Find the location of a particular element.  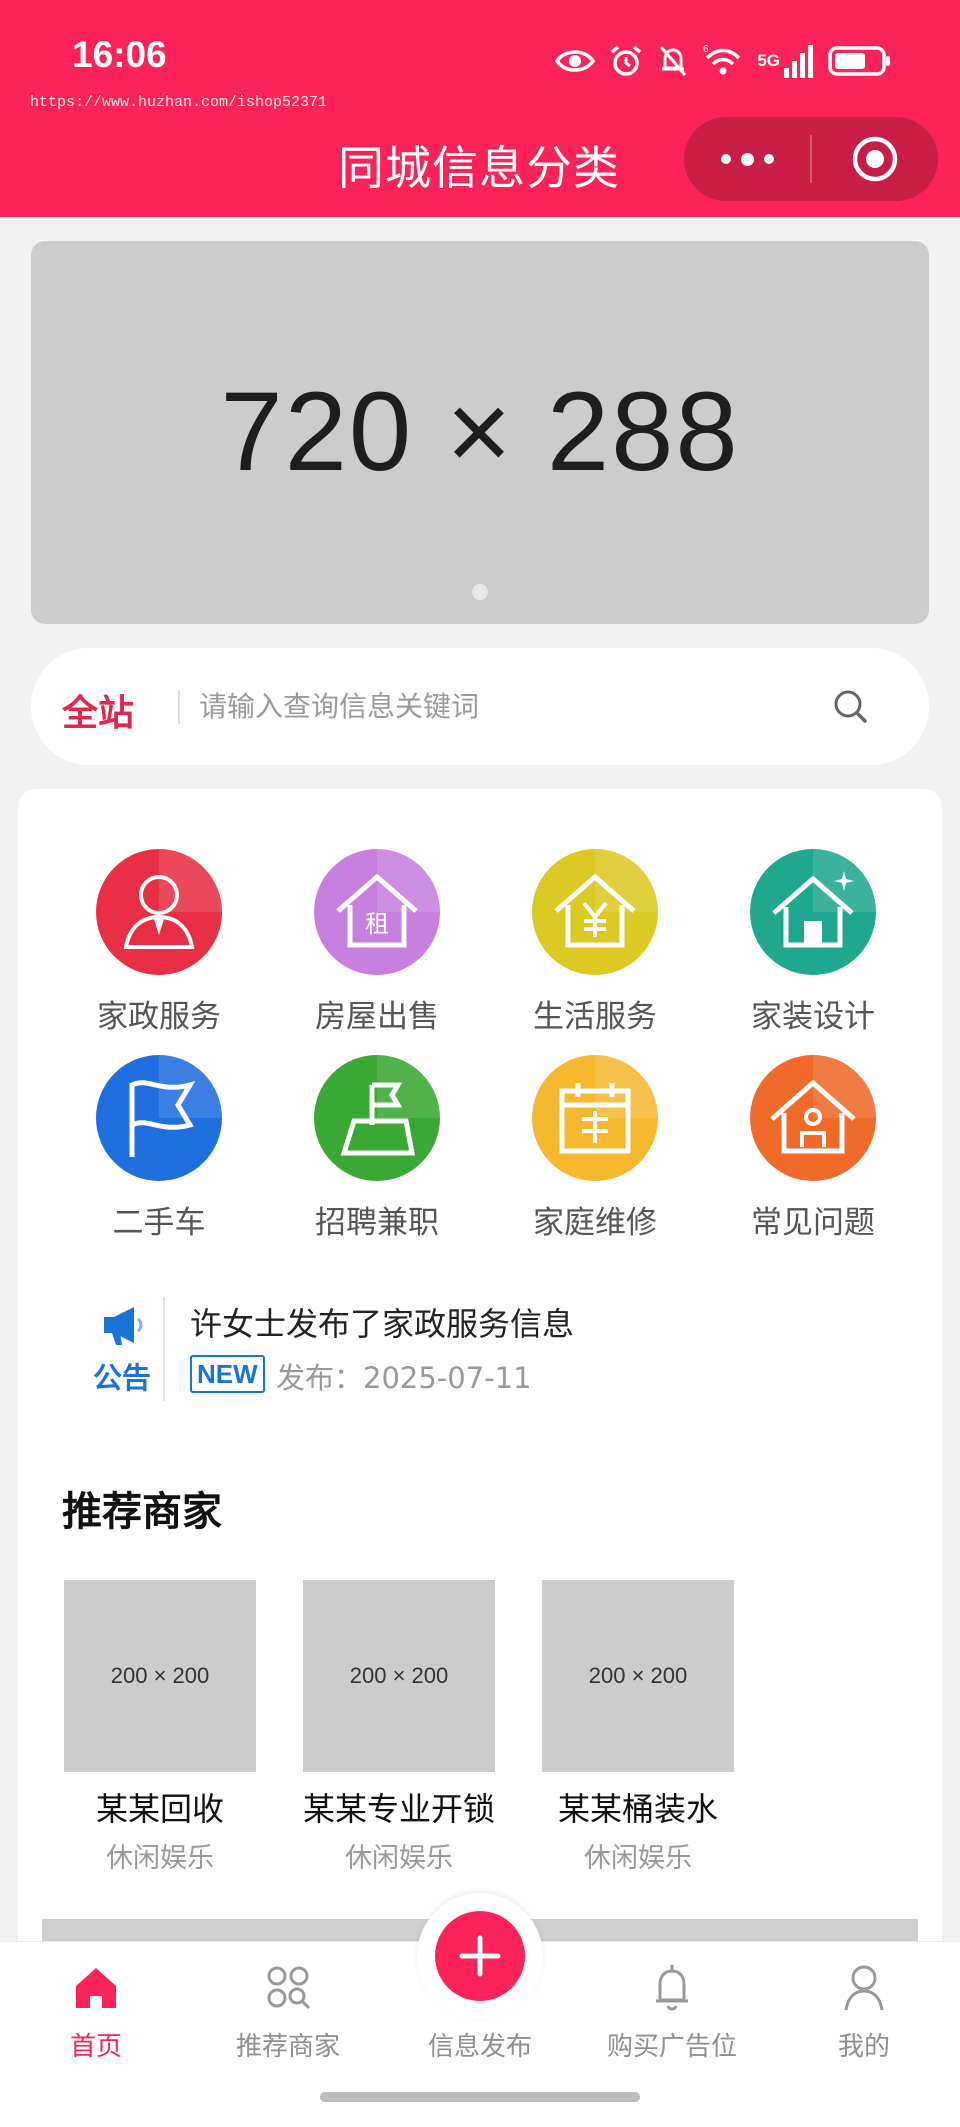

merchant-card: 200 × 200 某某桶装水 休闲娱乐 is located at coordinates (638, 1727).